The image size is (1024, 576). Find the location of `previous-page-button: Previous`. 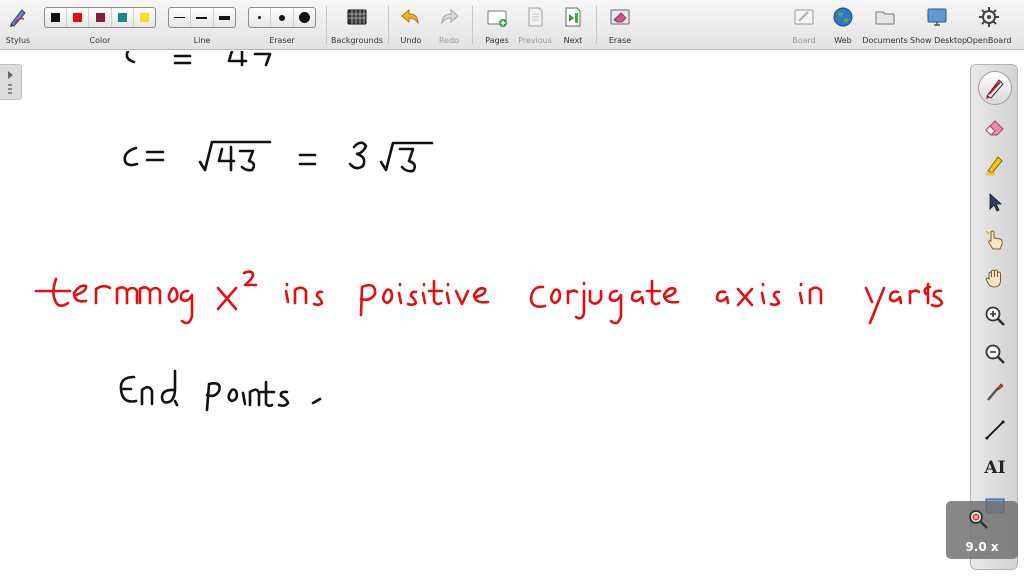

previous-page-button: Previous is located at coordinates (535, 25).